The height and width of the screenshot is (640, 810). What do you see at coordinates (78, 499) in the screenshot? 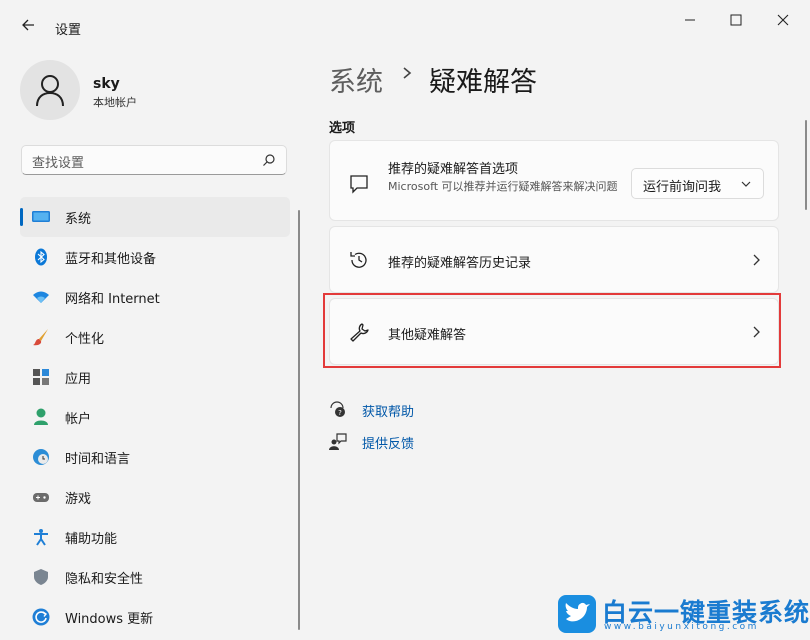
I see `sidebar-item-label: 游戏` at bounding box center [78, 499].